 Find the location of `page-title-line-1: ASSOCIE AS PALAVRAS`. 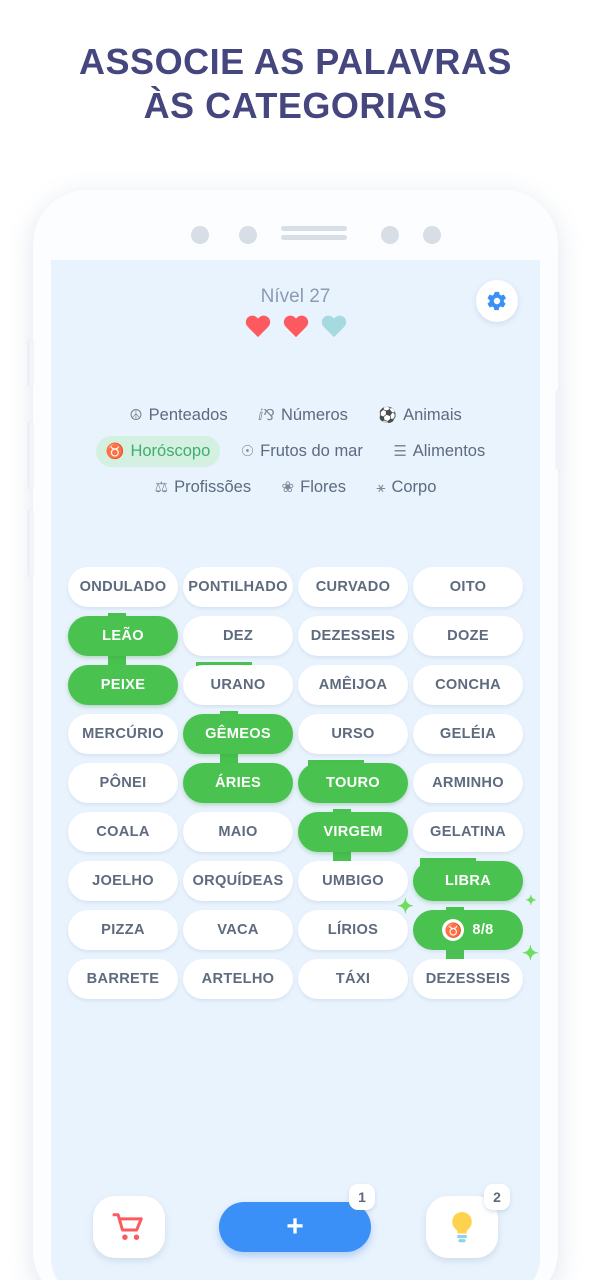

page-title-line-1: ASSOCIE AS PALAVRAS is located at coordinates (295, 61).